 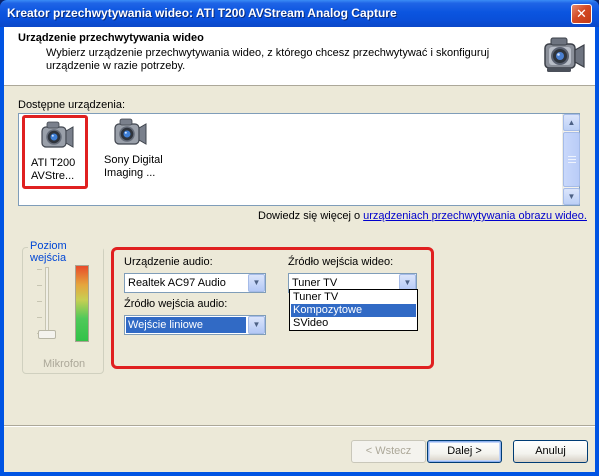 I want to click on level-meter, so click(x=82, y=303).